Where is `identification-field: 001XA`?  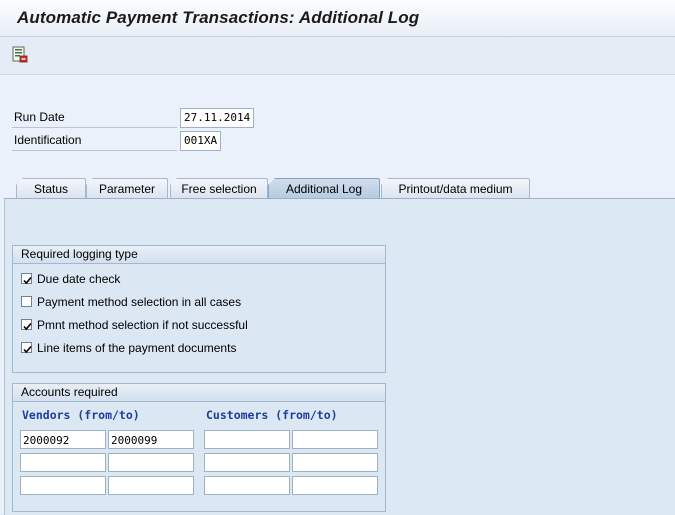 identification-field: 001XA is located at coordinates (201, 141).